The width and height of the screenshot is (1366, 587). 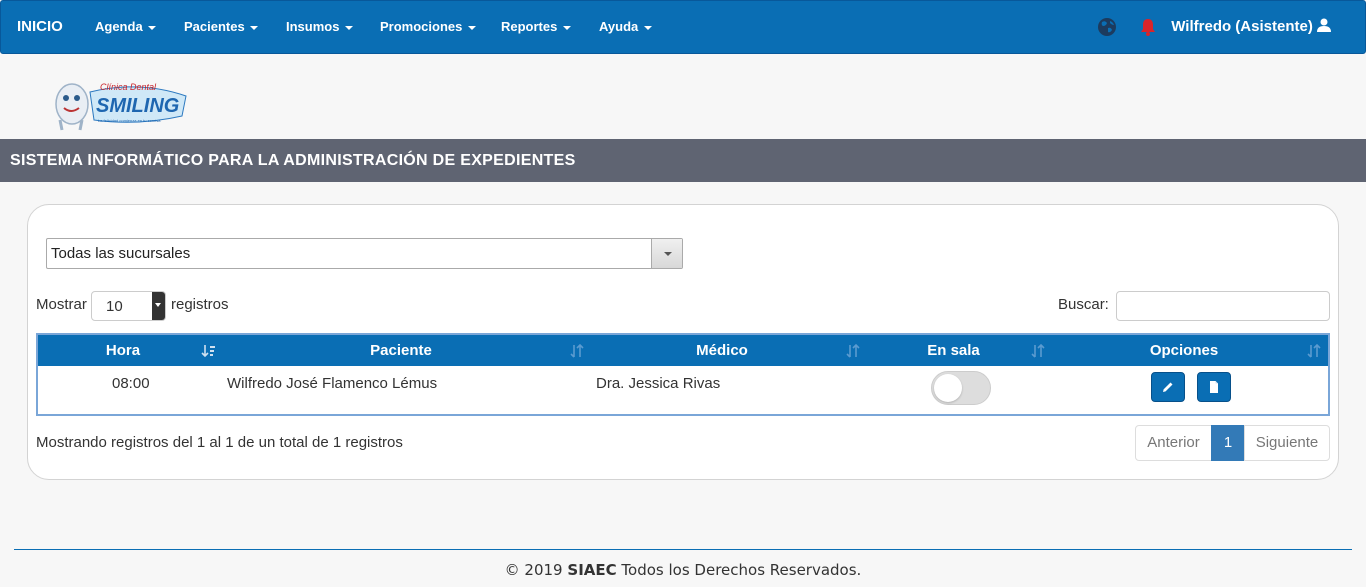 What do you see at coordinates (1223, 306) in the screenshot?
I see `search-input` at bounding box center [1223, 306].